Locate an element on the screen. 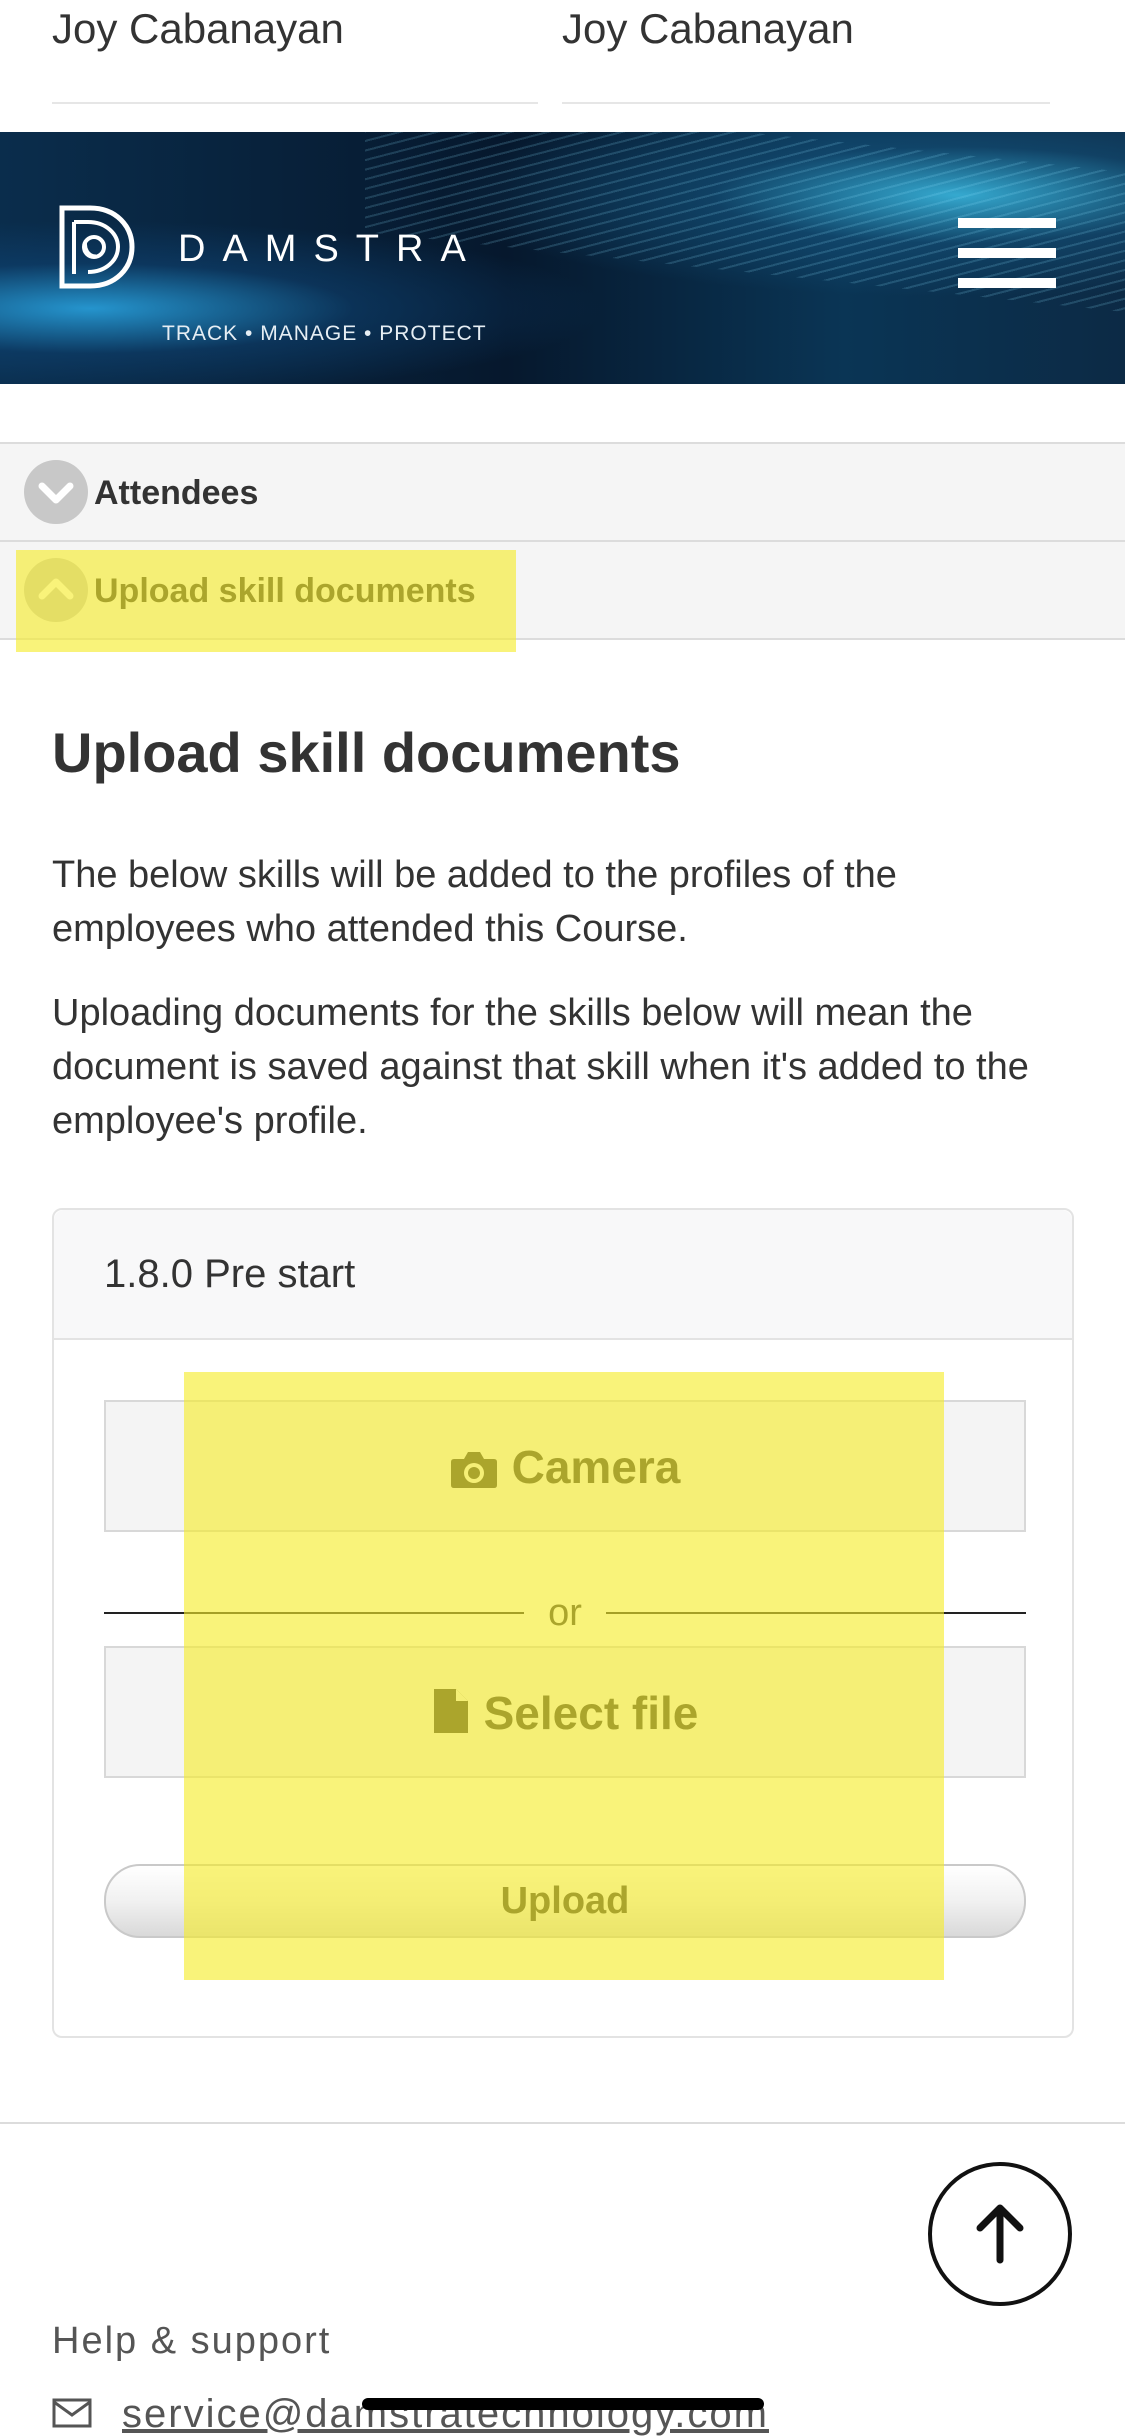 Image resolution: width=1125 pixels, height=2436 pixels. accordion-upload-label: Upload skill documents is located at coordinates (285, 591).